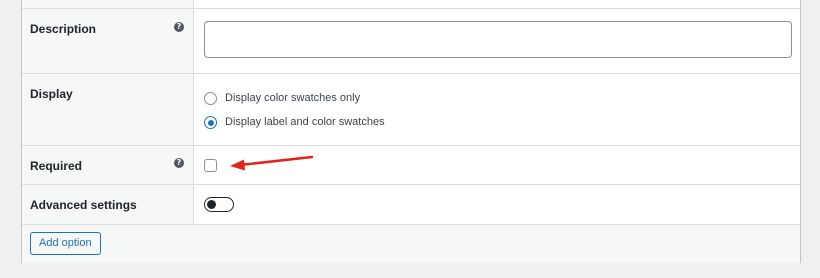  Describe the element at coordinates (411, 205) in the screenshot. I see `advanced-settings-row: Advanced settings` at that location.